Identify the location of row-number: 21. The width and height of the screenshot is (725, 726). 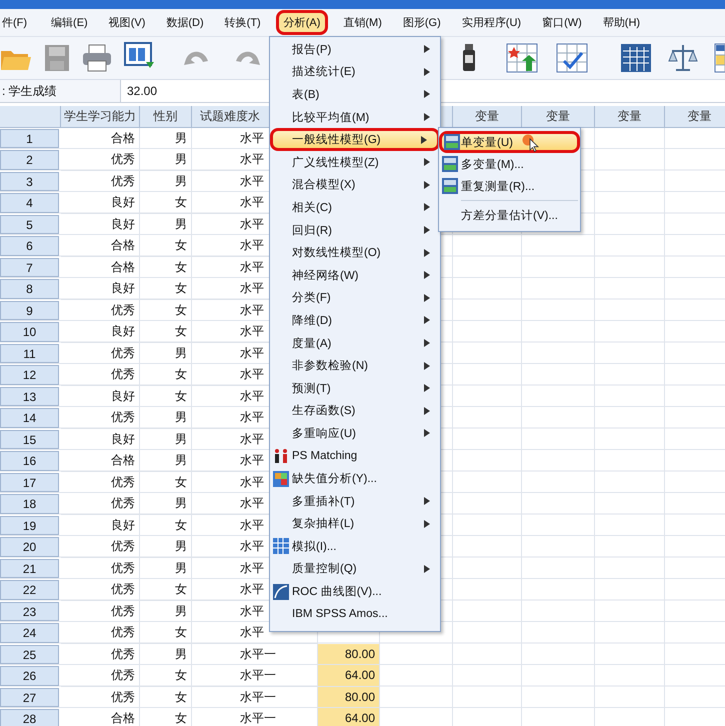
(29, 568).